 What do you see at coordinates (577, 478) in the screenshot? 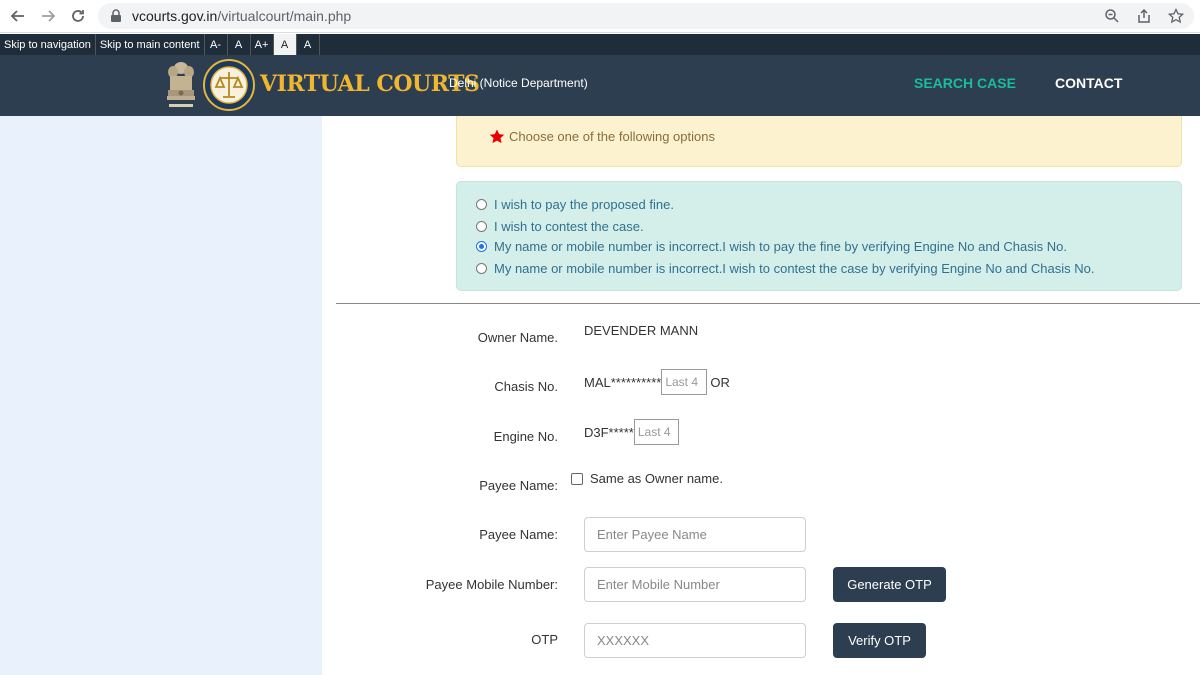
I see `same-as-owner-checkbox` at bounding box center [577, 478].